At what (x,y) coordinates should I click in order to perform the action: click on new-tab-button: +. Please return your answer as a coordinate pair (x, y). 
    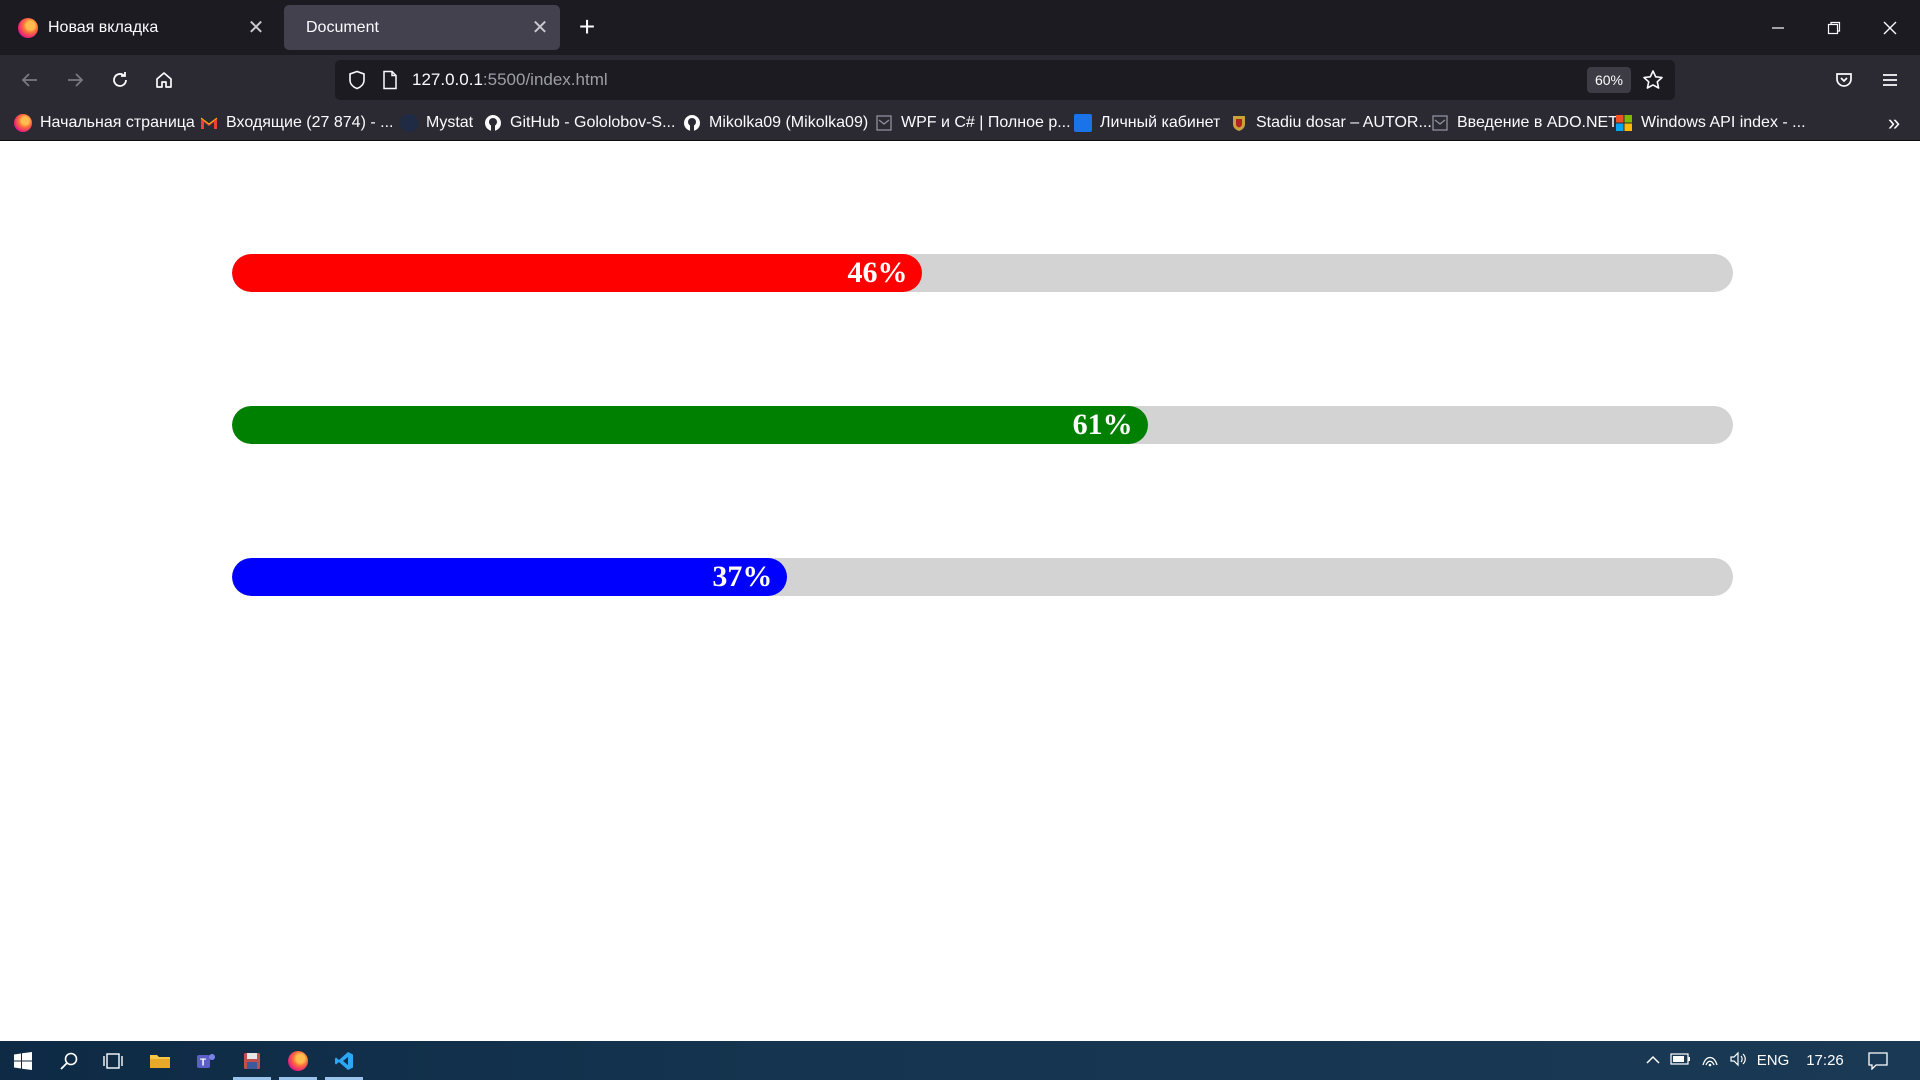
    Looking at the image, I should click on (587, 28).